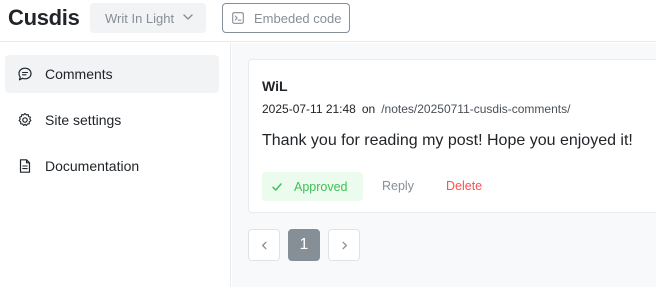 This screenshot has height=287, width=656. Describe the element at coordinates (188, 17) in the screenshot. I see `chevron-down-icon` at that location.